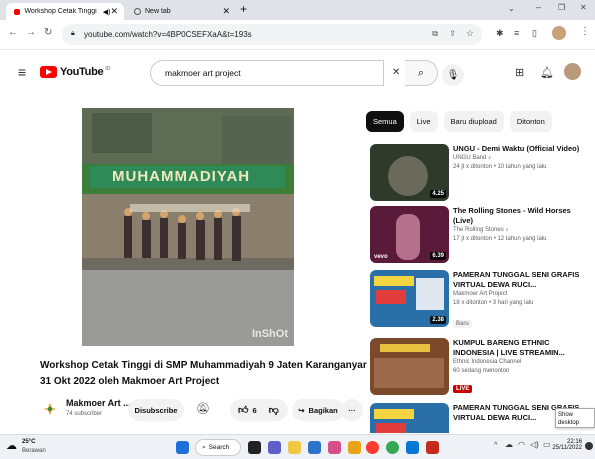 The height and width of the screenshot is (459, 595). I want to click on task-view-icon, so click(254, 447).